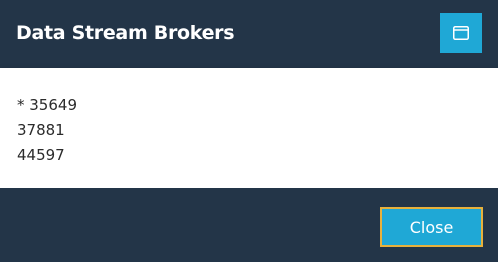 The image size is (498, 262). I want to click on broker-item: 37881, so click(41, 130).